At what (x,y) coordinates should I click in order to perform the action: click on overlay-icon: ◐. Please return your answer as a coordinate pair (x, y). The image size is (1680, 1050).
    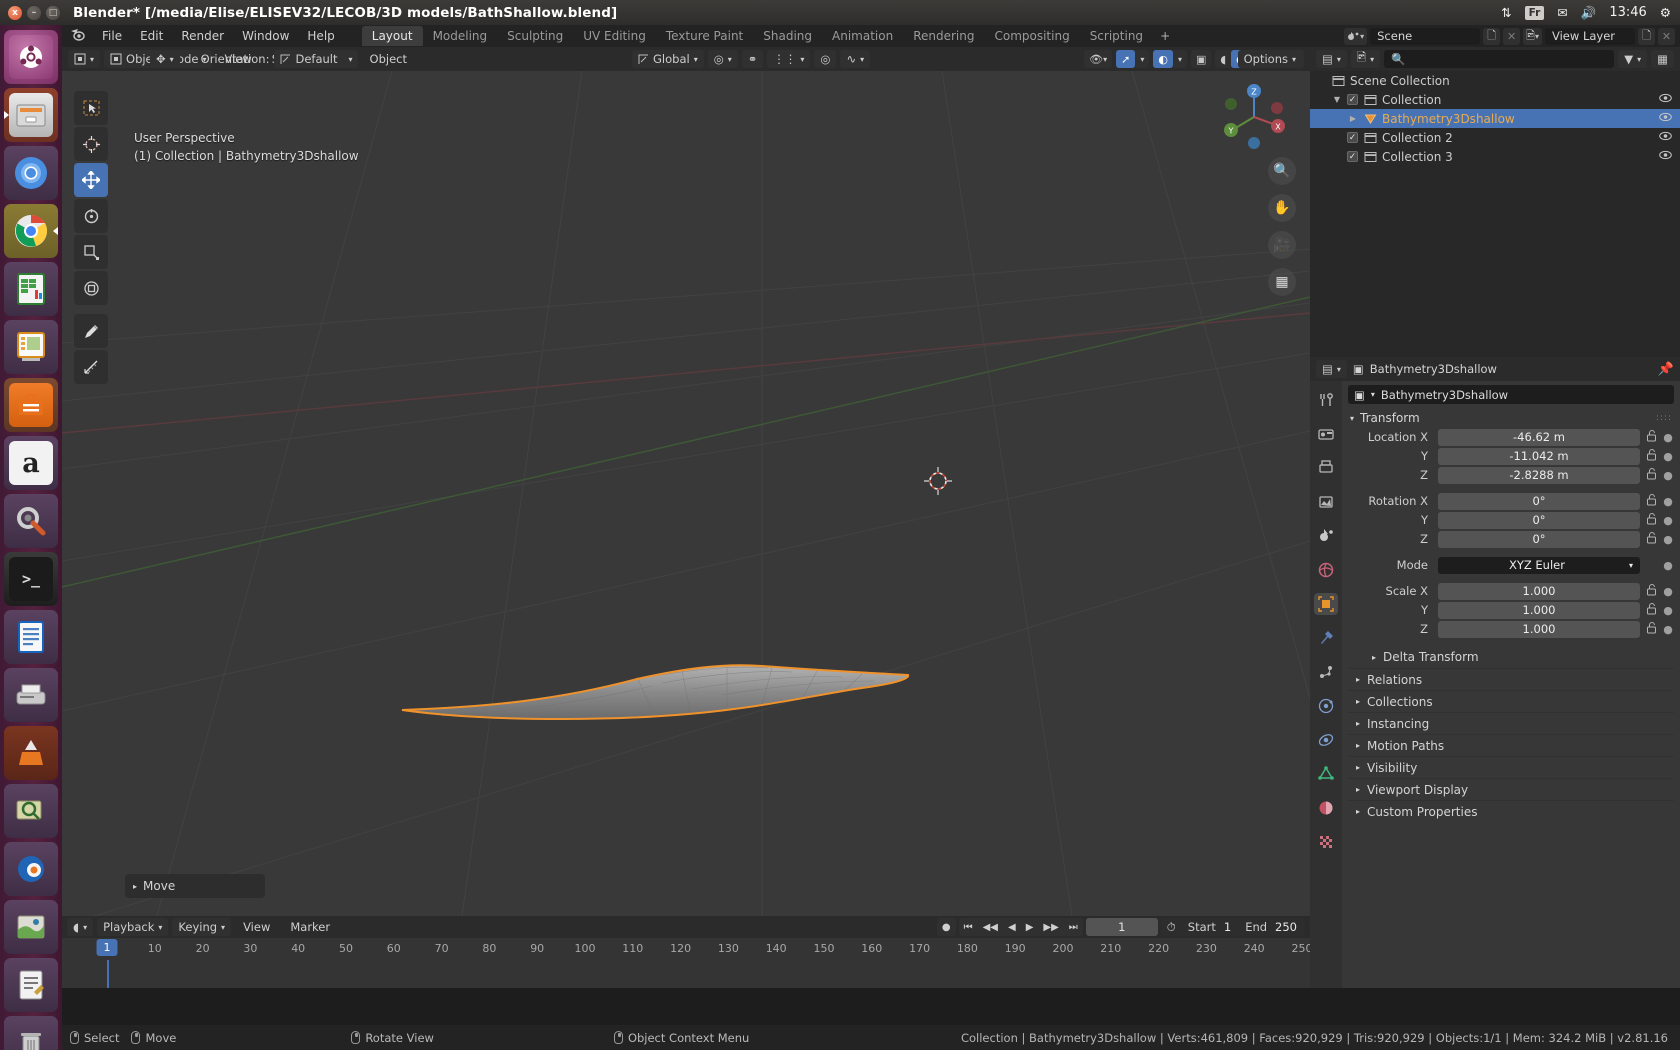
    Looking at the image, I should click on (1163, 59).